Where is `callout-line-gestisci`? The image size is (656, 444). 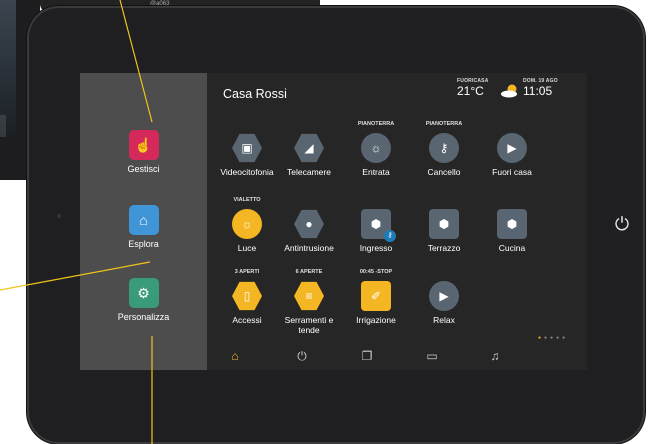 callout-line-gestisci is located at coordinates (136, 61).